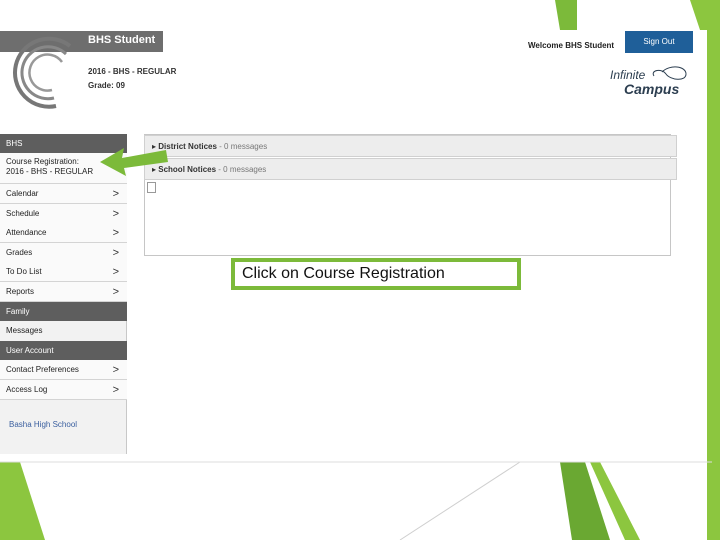 The height and width of the screenshot is (540, 720). I want to click on sidebar-item-label: Reports, so click(20, 291).